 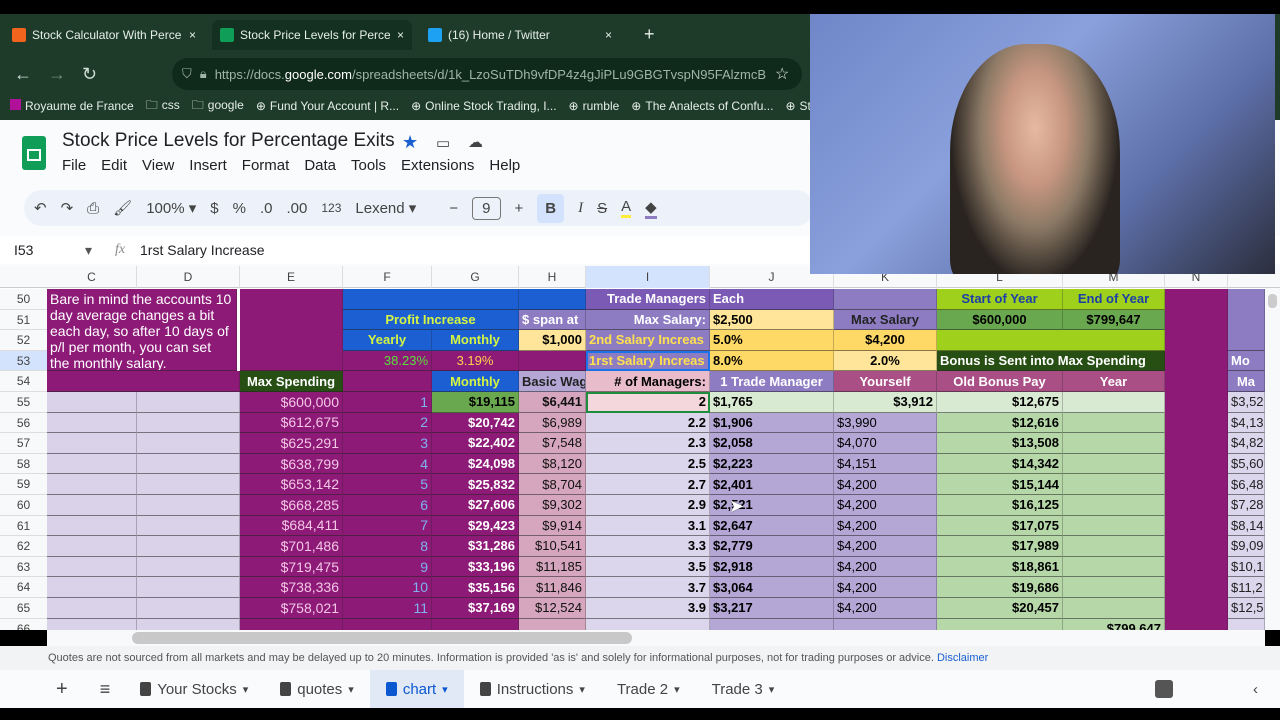 What do you see at coordinates (475, 277) in the screenshot?
I see `column-header-G: G` at bounding box center [475, 277].